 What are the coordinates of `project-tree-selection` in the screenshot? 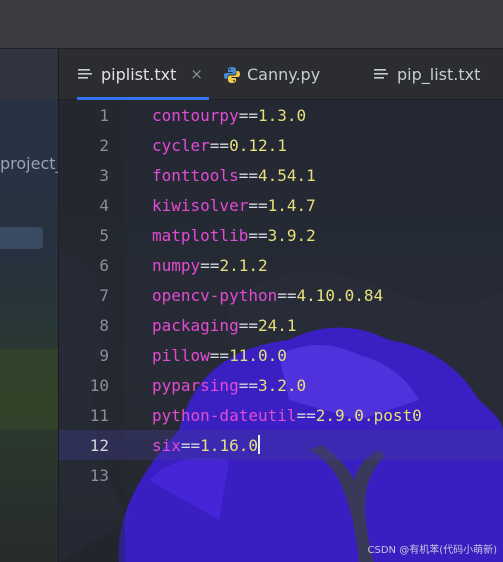 It's located at (21, 238).